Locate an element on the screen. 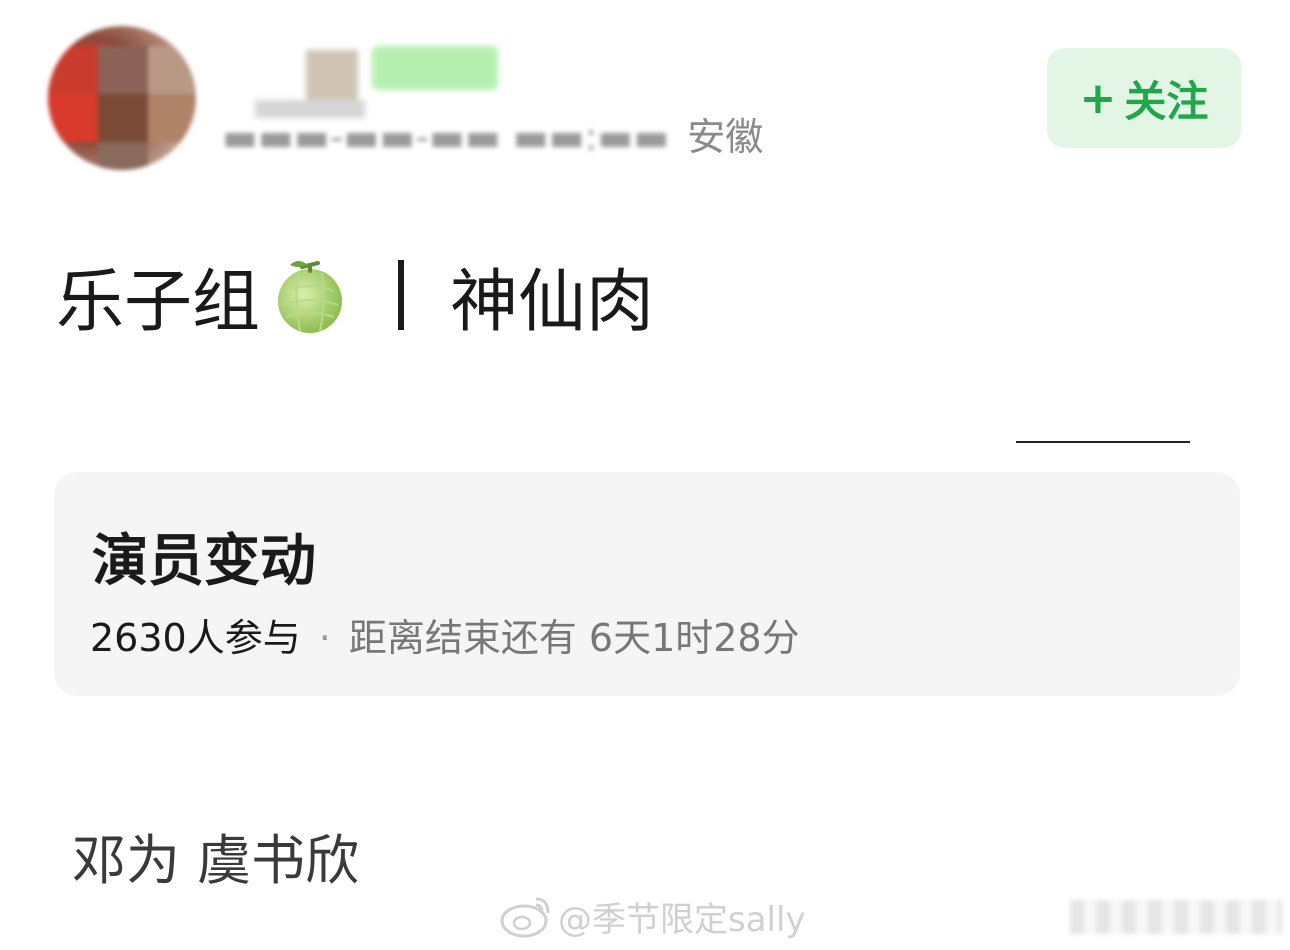 The height and width of the screenshot is (950, 1290). avatar is located at coordinates (122, 98).